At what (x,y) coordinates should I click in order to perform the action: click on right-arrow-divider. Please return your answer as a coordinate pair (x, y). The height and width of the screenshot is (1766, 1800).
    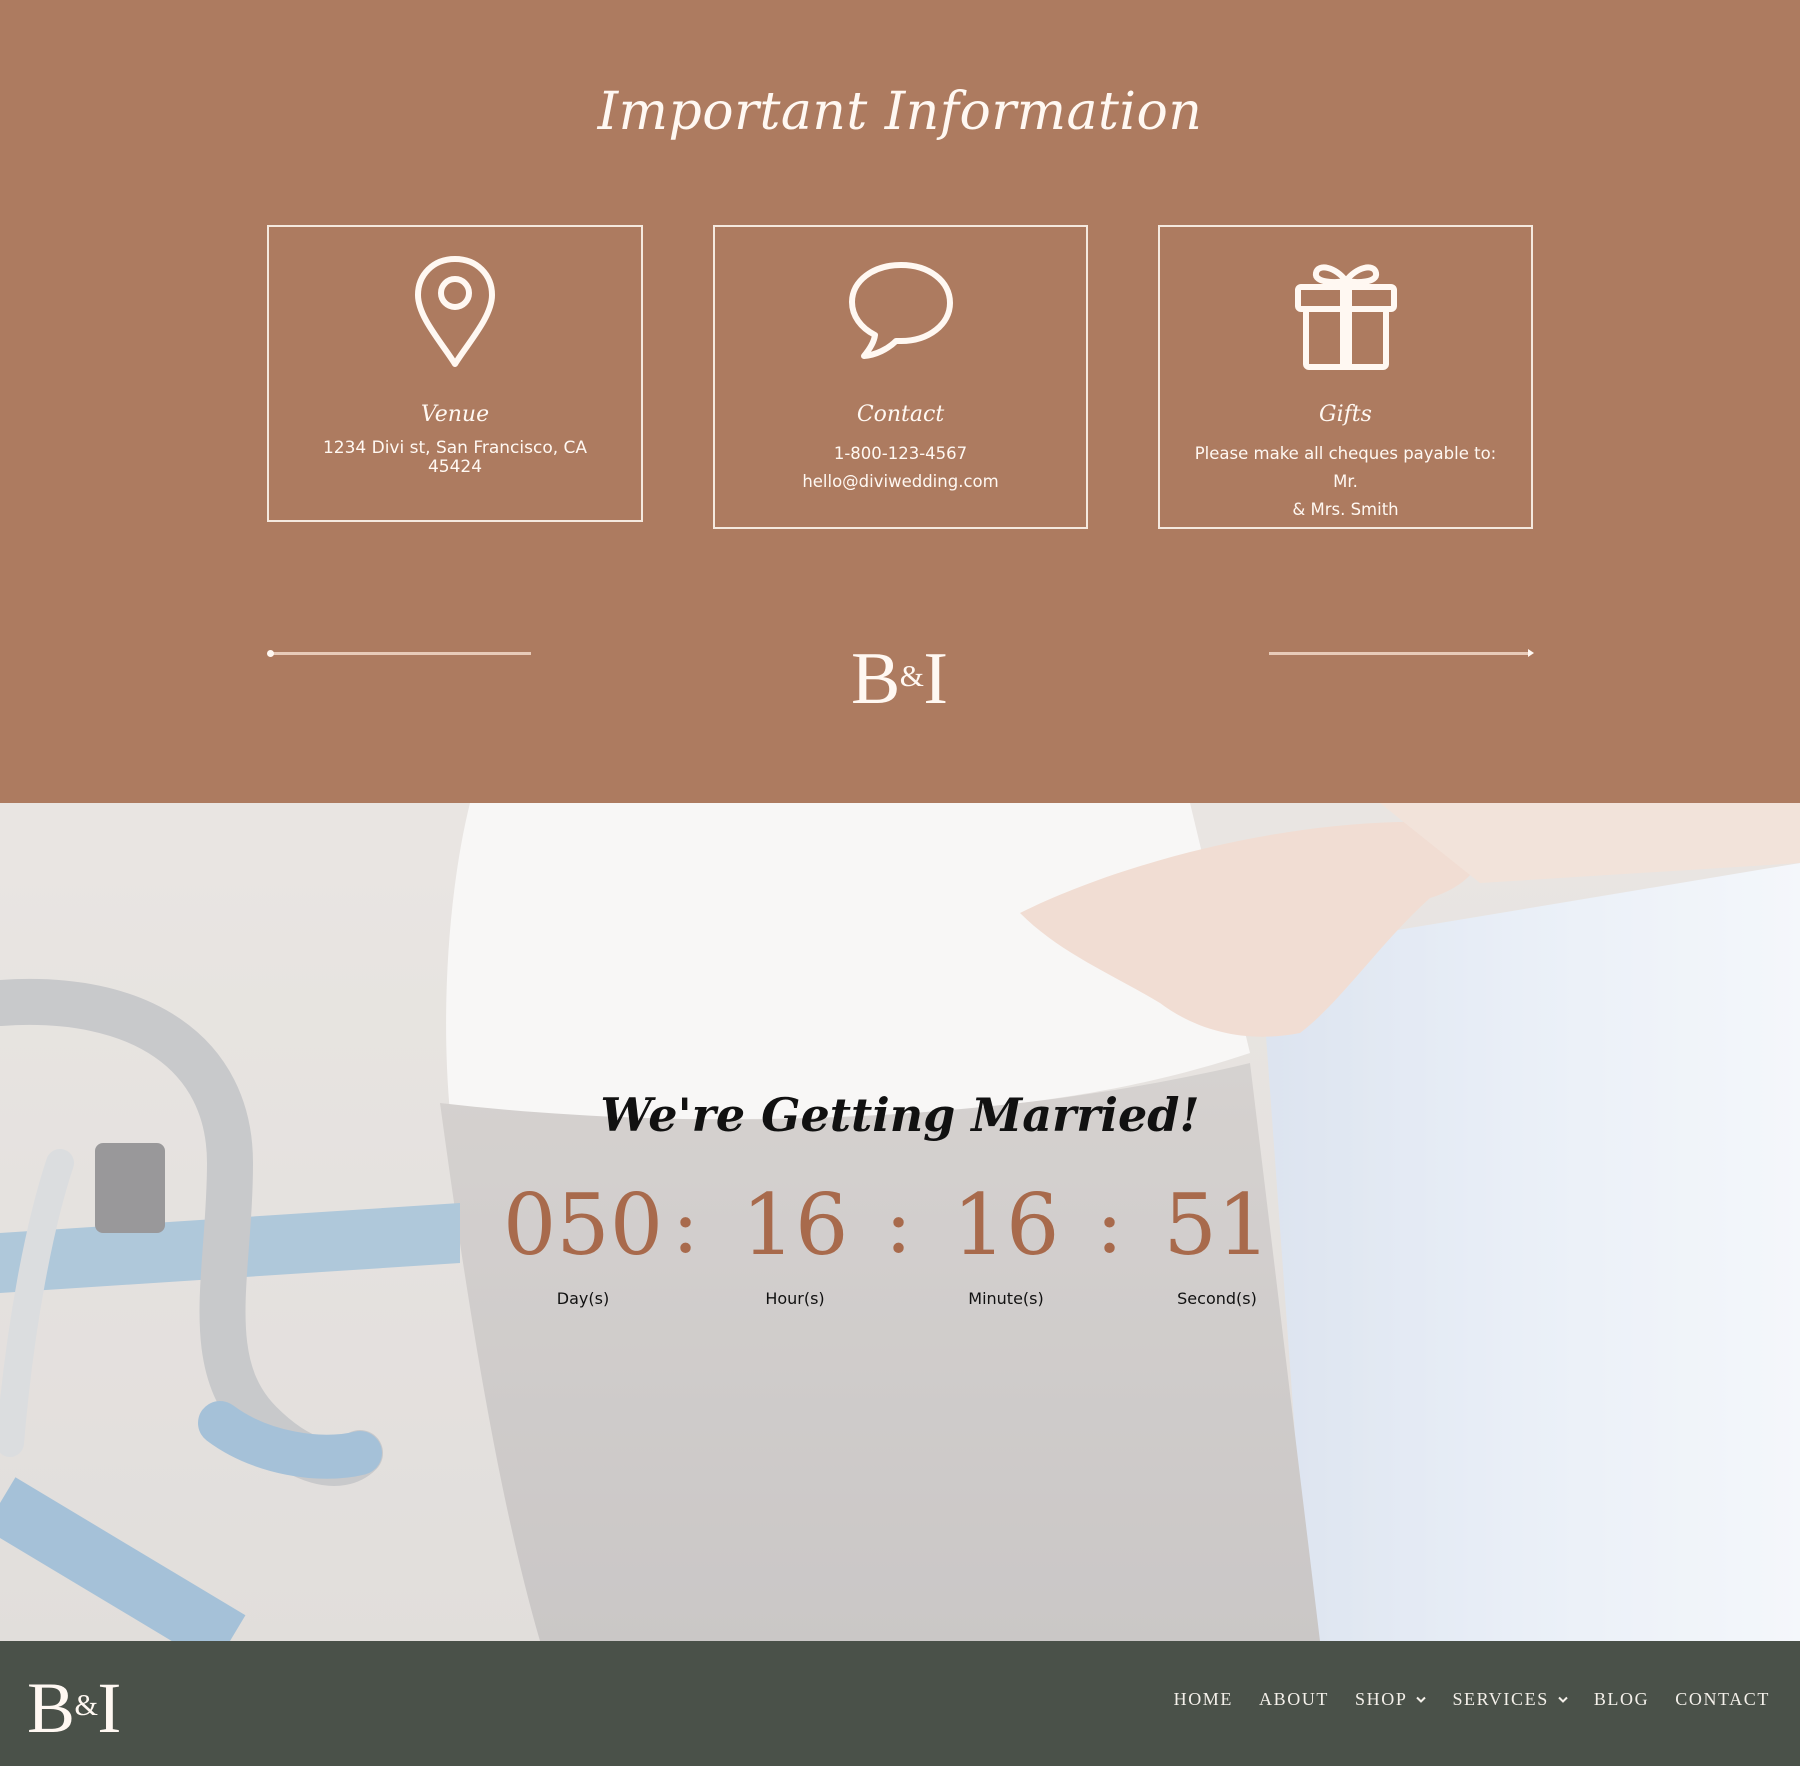
    Looking at the image, I should click on (1401, 653).